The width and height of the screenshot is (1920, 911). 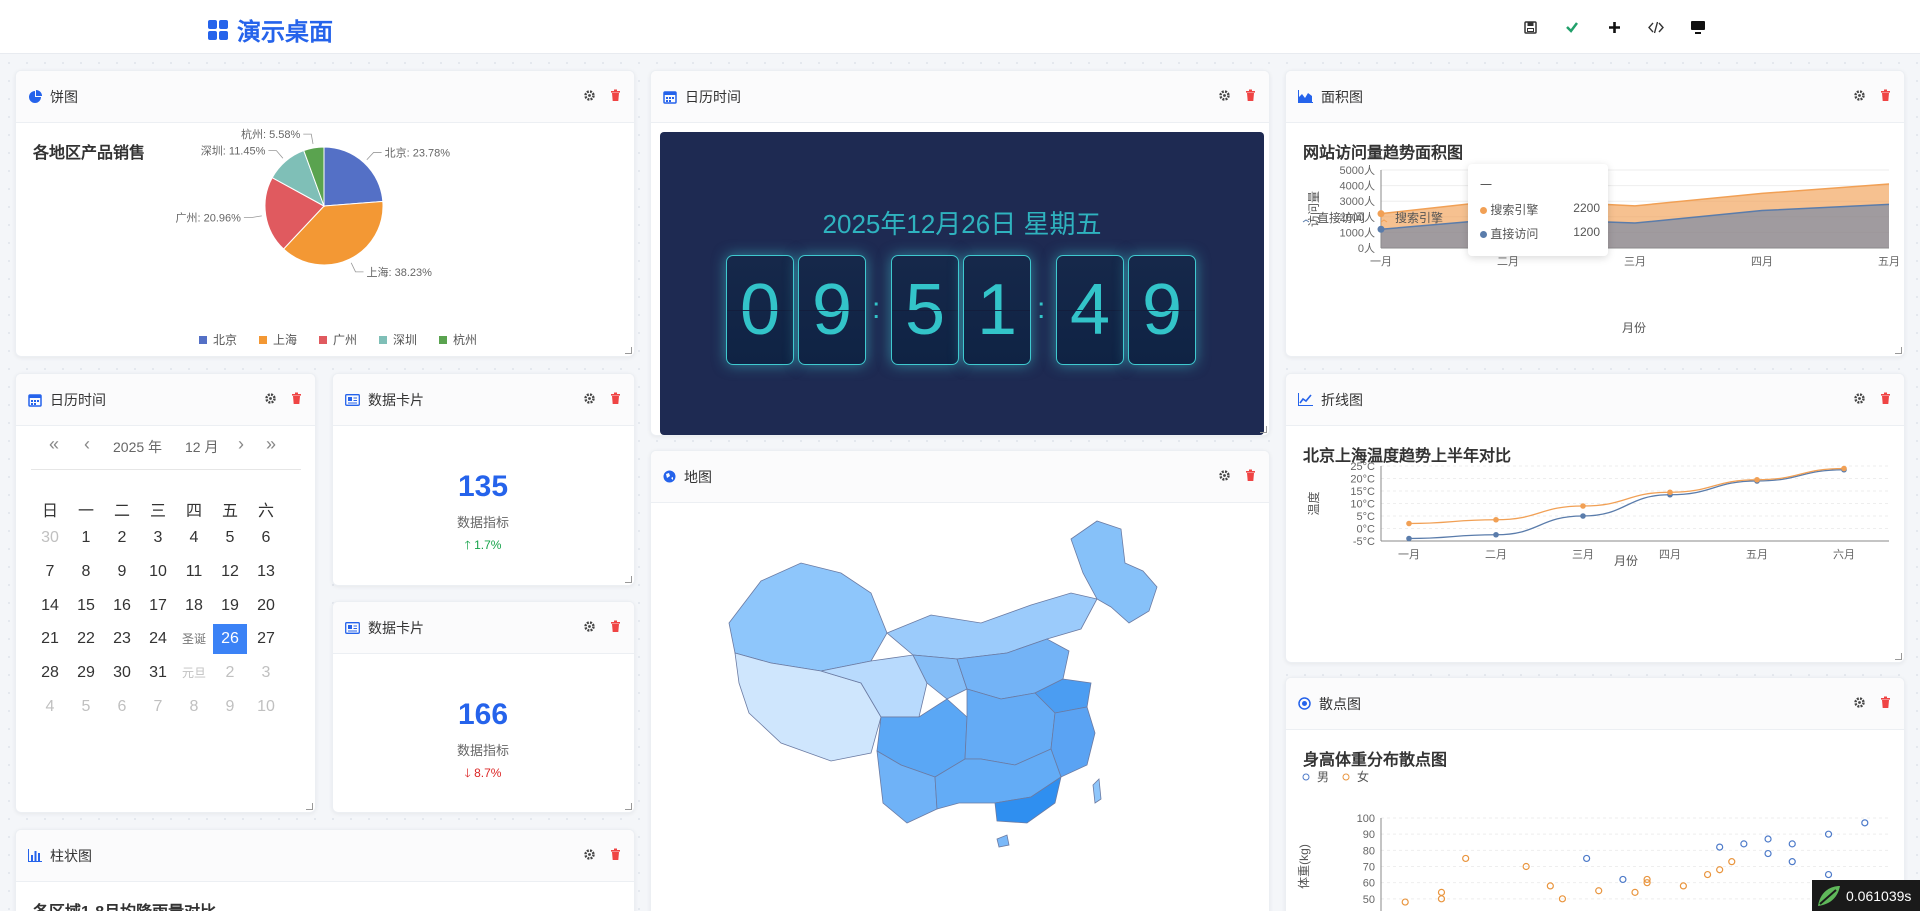 What do you see at coordinates (405, 340) in the screenshot?
I see `legend-label: 深圳` at bounding box center [405, 340].